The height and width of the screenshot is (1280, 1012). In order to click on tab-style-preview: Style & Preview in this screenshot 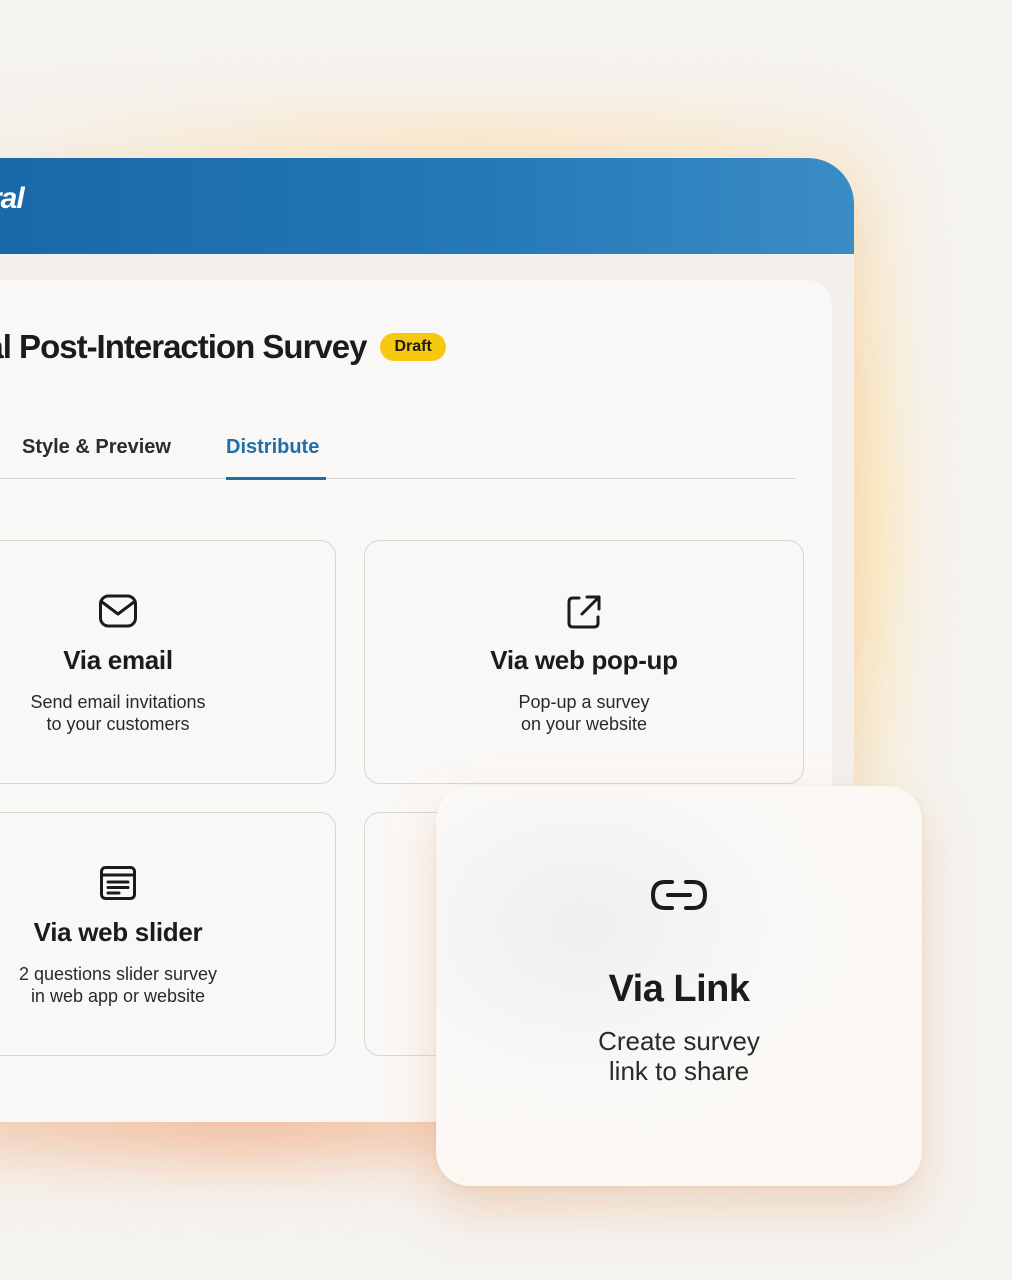, I will do `click(96, 447)`.